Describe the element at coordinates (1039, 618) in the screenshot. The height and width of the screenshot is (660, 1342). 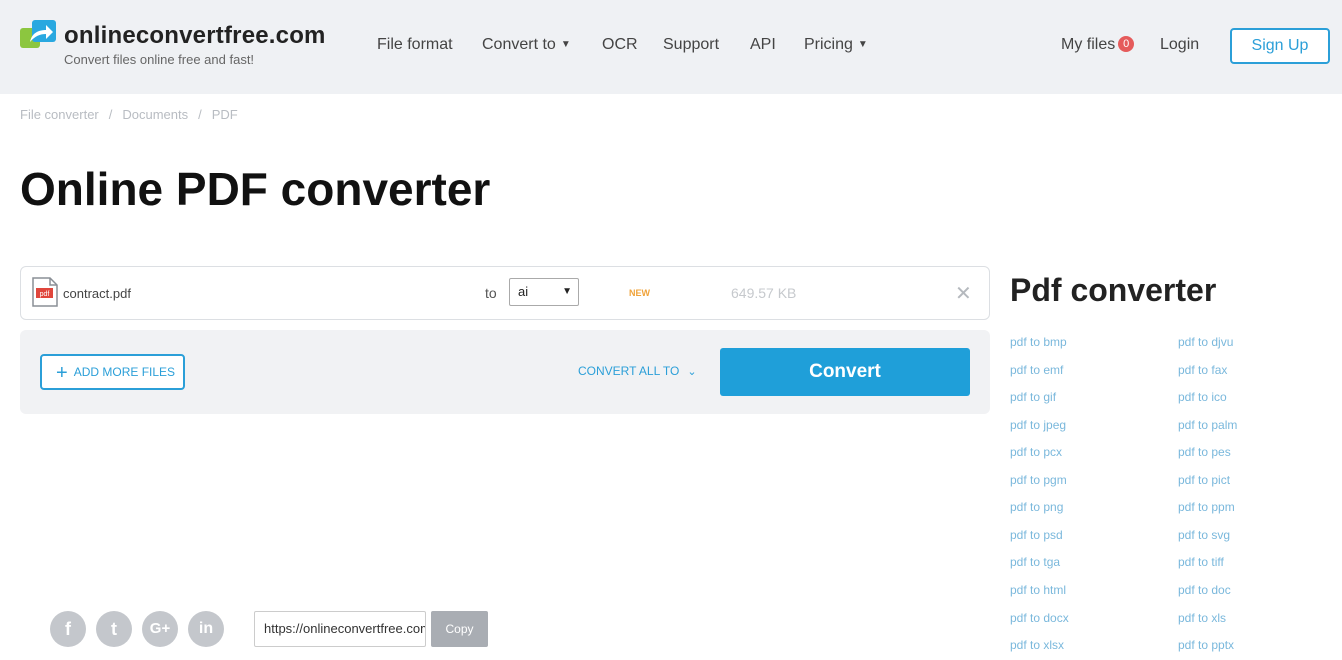
I see `sidebar-link: pdf to docx` at that location.